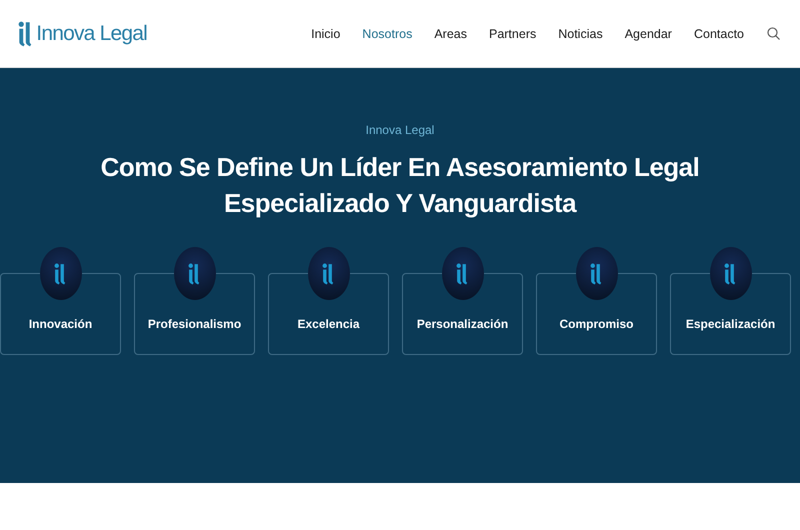 The height and width of the screenshot is (530, 800). I want to click on card-label: Excelencia, so click(328, 324).